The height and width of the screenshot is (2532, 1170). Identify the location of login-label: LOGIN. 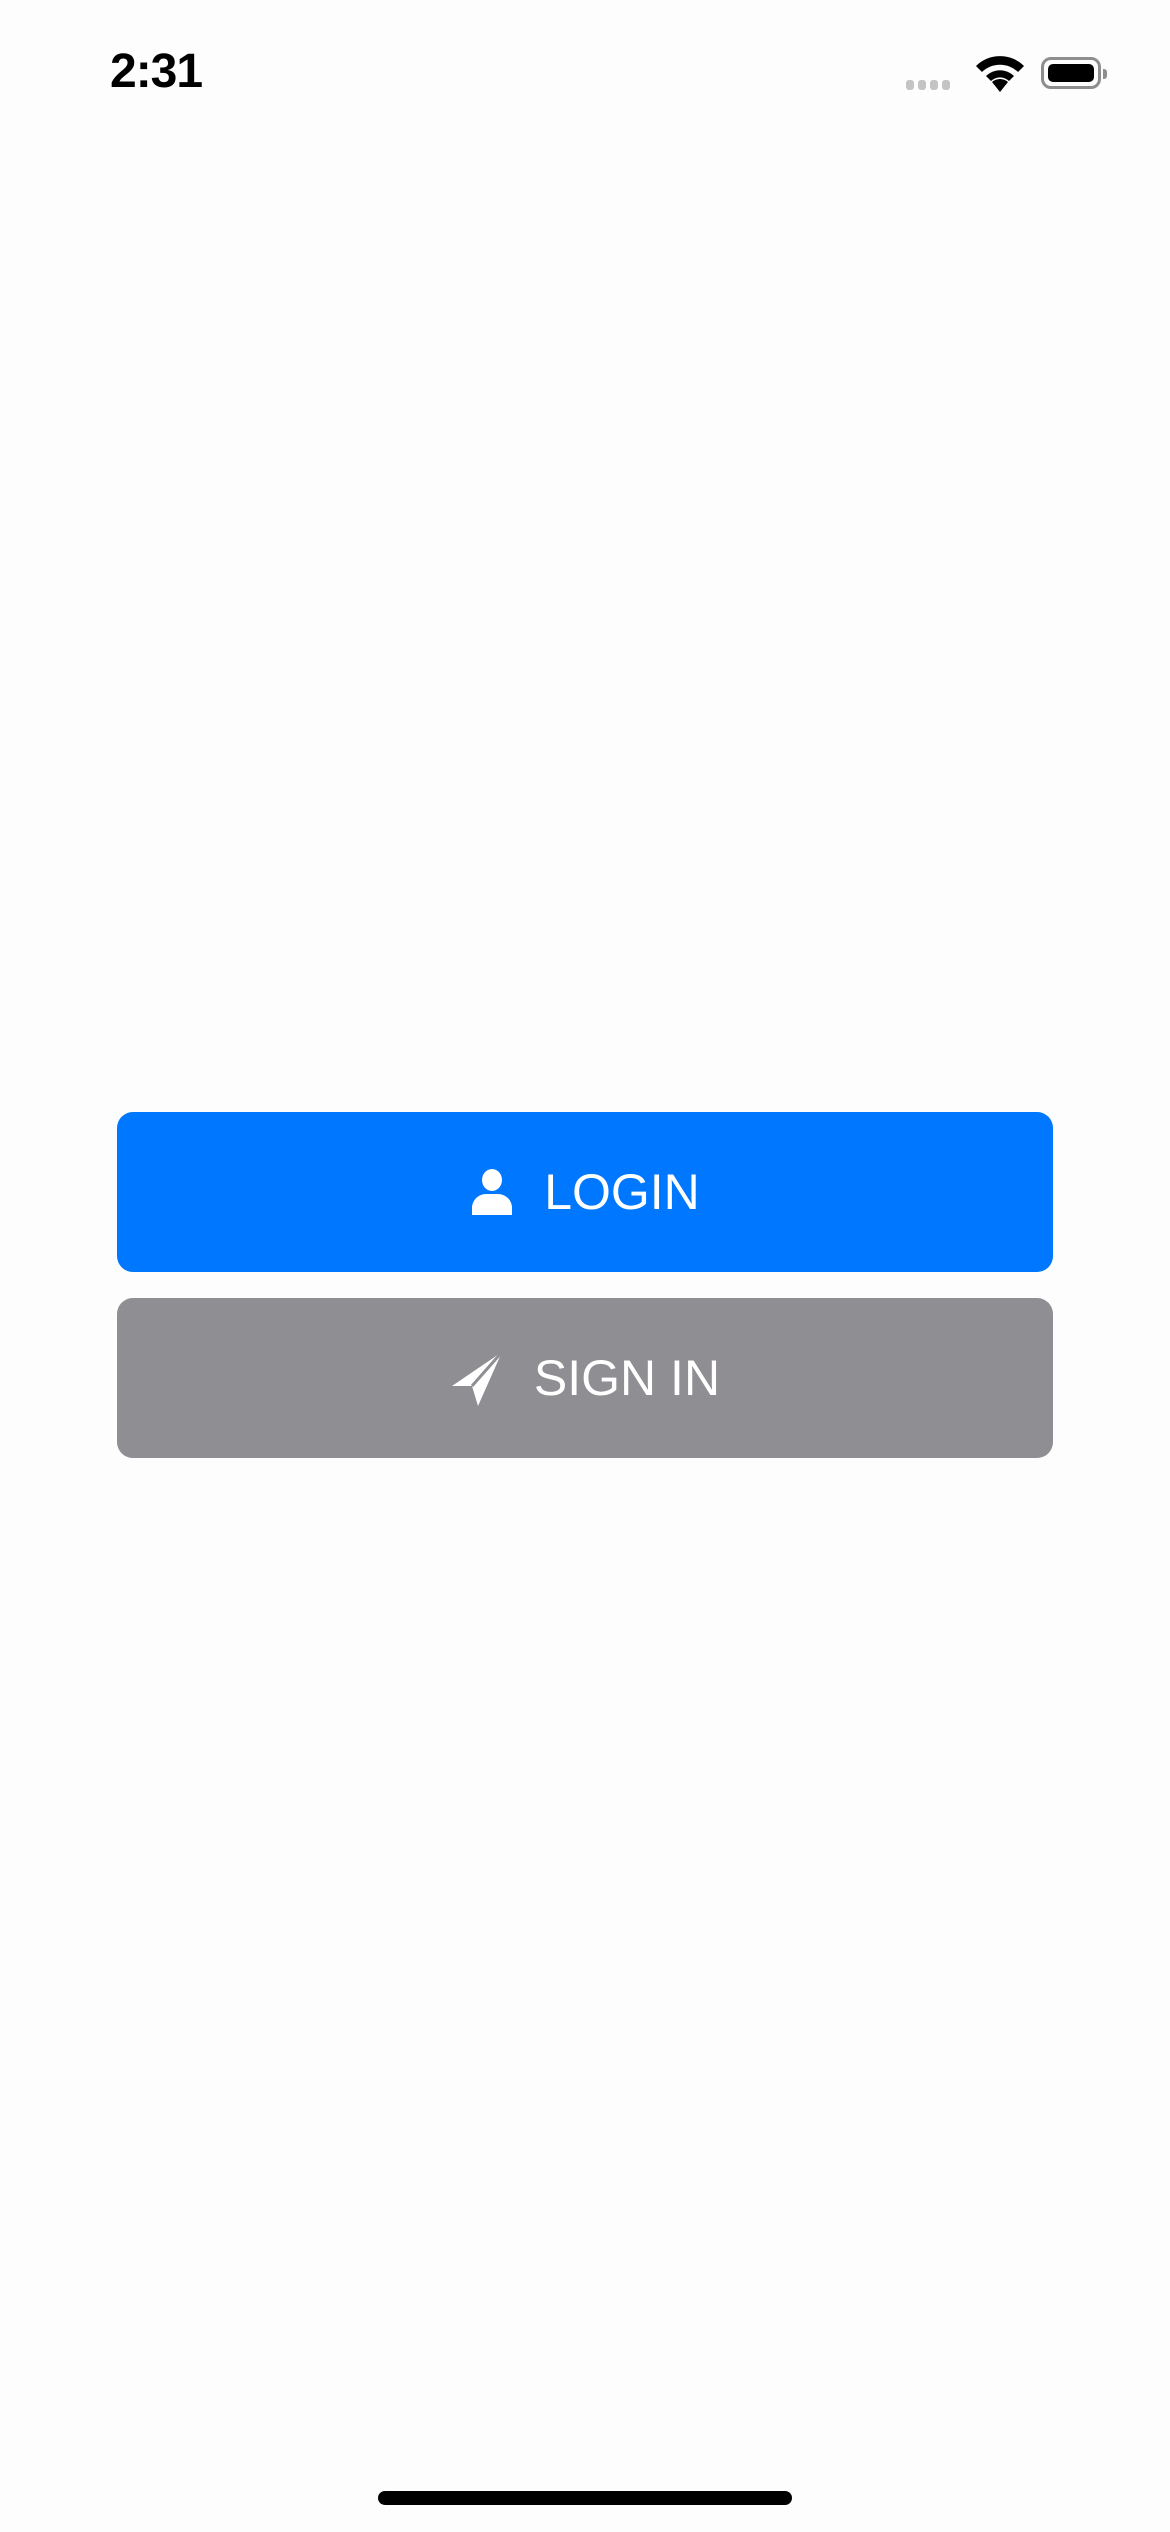
(622, 1192).